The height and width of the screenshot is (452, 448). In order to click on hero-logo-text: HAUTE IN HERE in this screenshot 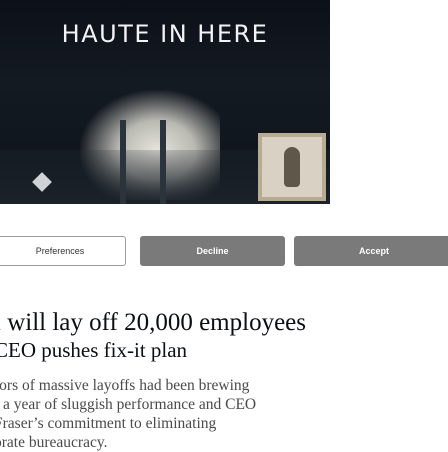, I will do `click(165, 34)`.